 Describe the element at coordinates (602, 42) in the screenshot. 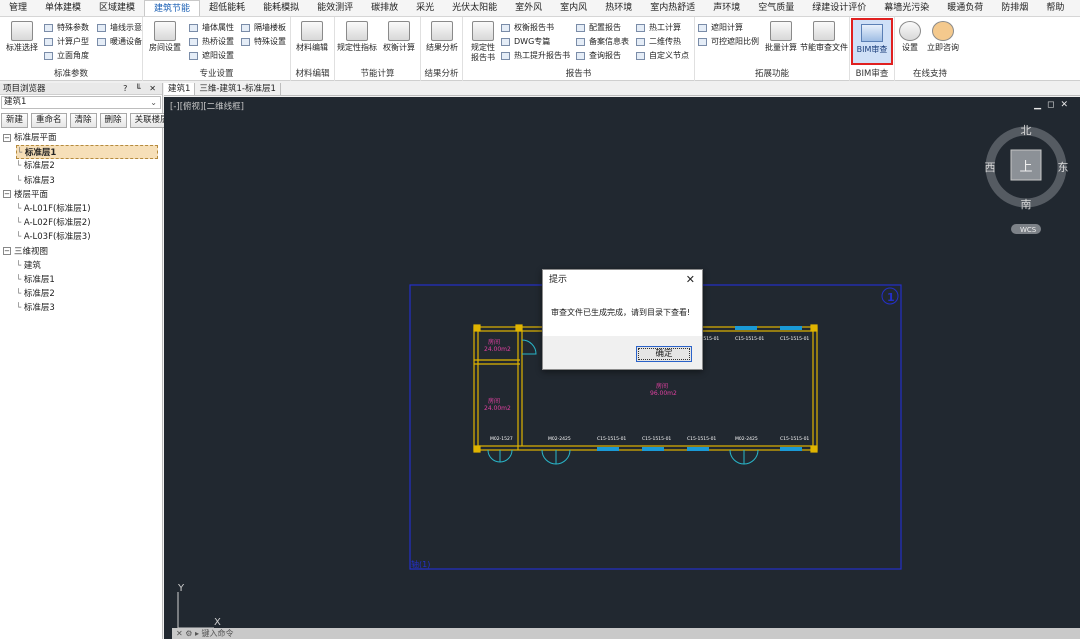

I see `record-table-button: 备案信息表` at that location.